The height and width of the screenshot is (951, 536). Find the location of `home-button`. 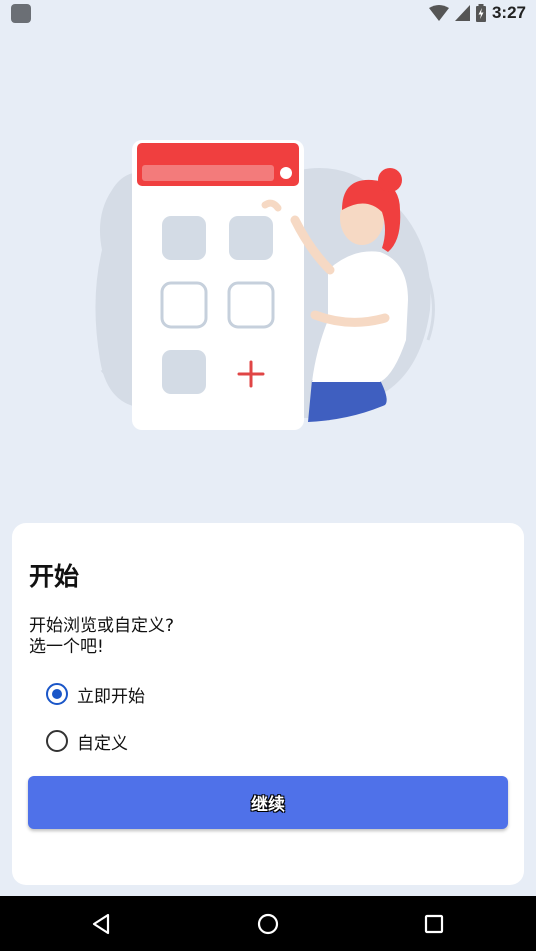

home-button is located at coordinates (268, 924).